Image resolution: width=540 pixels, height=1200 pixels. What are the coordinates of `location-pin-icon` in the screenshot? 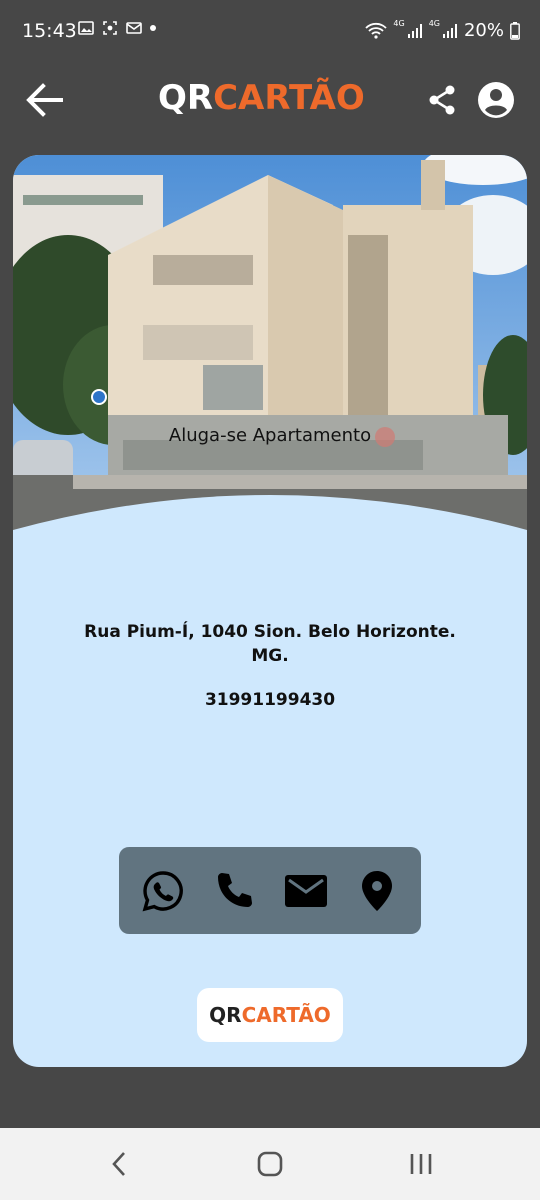 It's located at (377, 890).